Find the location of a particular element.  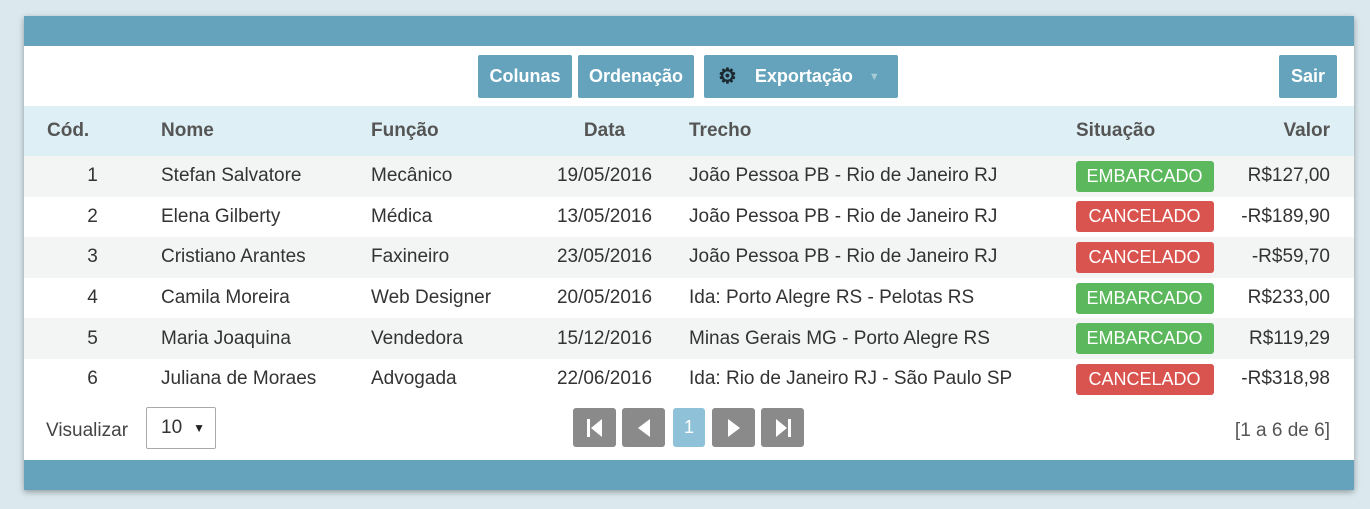

record-count: [1 a 6 de 6] is located at coordinates (1282, 430).